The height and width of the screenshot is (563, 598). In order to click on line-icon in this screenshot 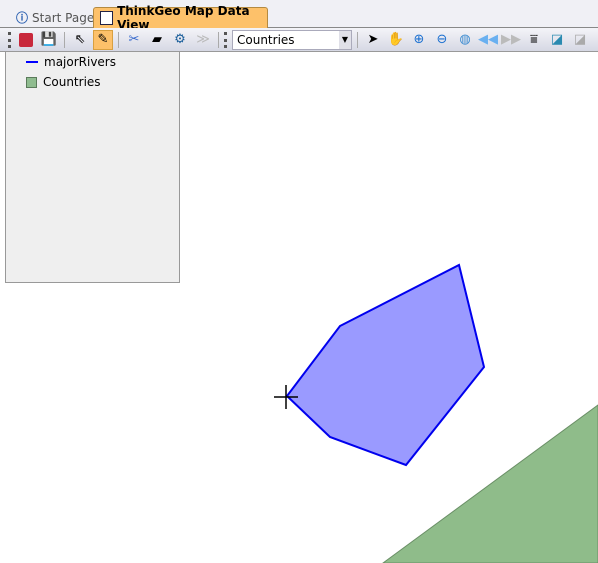, I will do `click(32, 62)`.